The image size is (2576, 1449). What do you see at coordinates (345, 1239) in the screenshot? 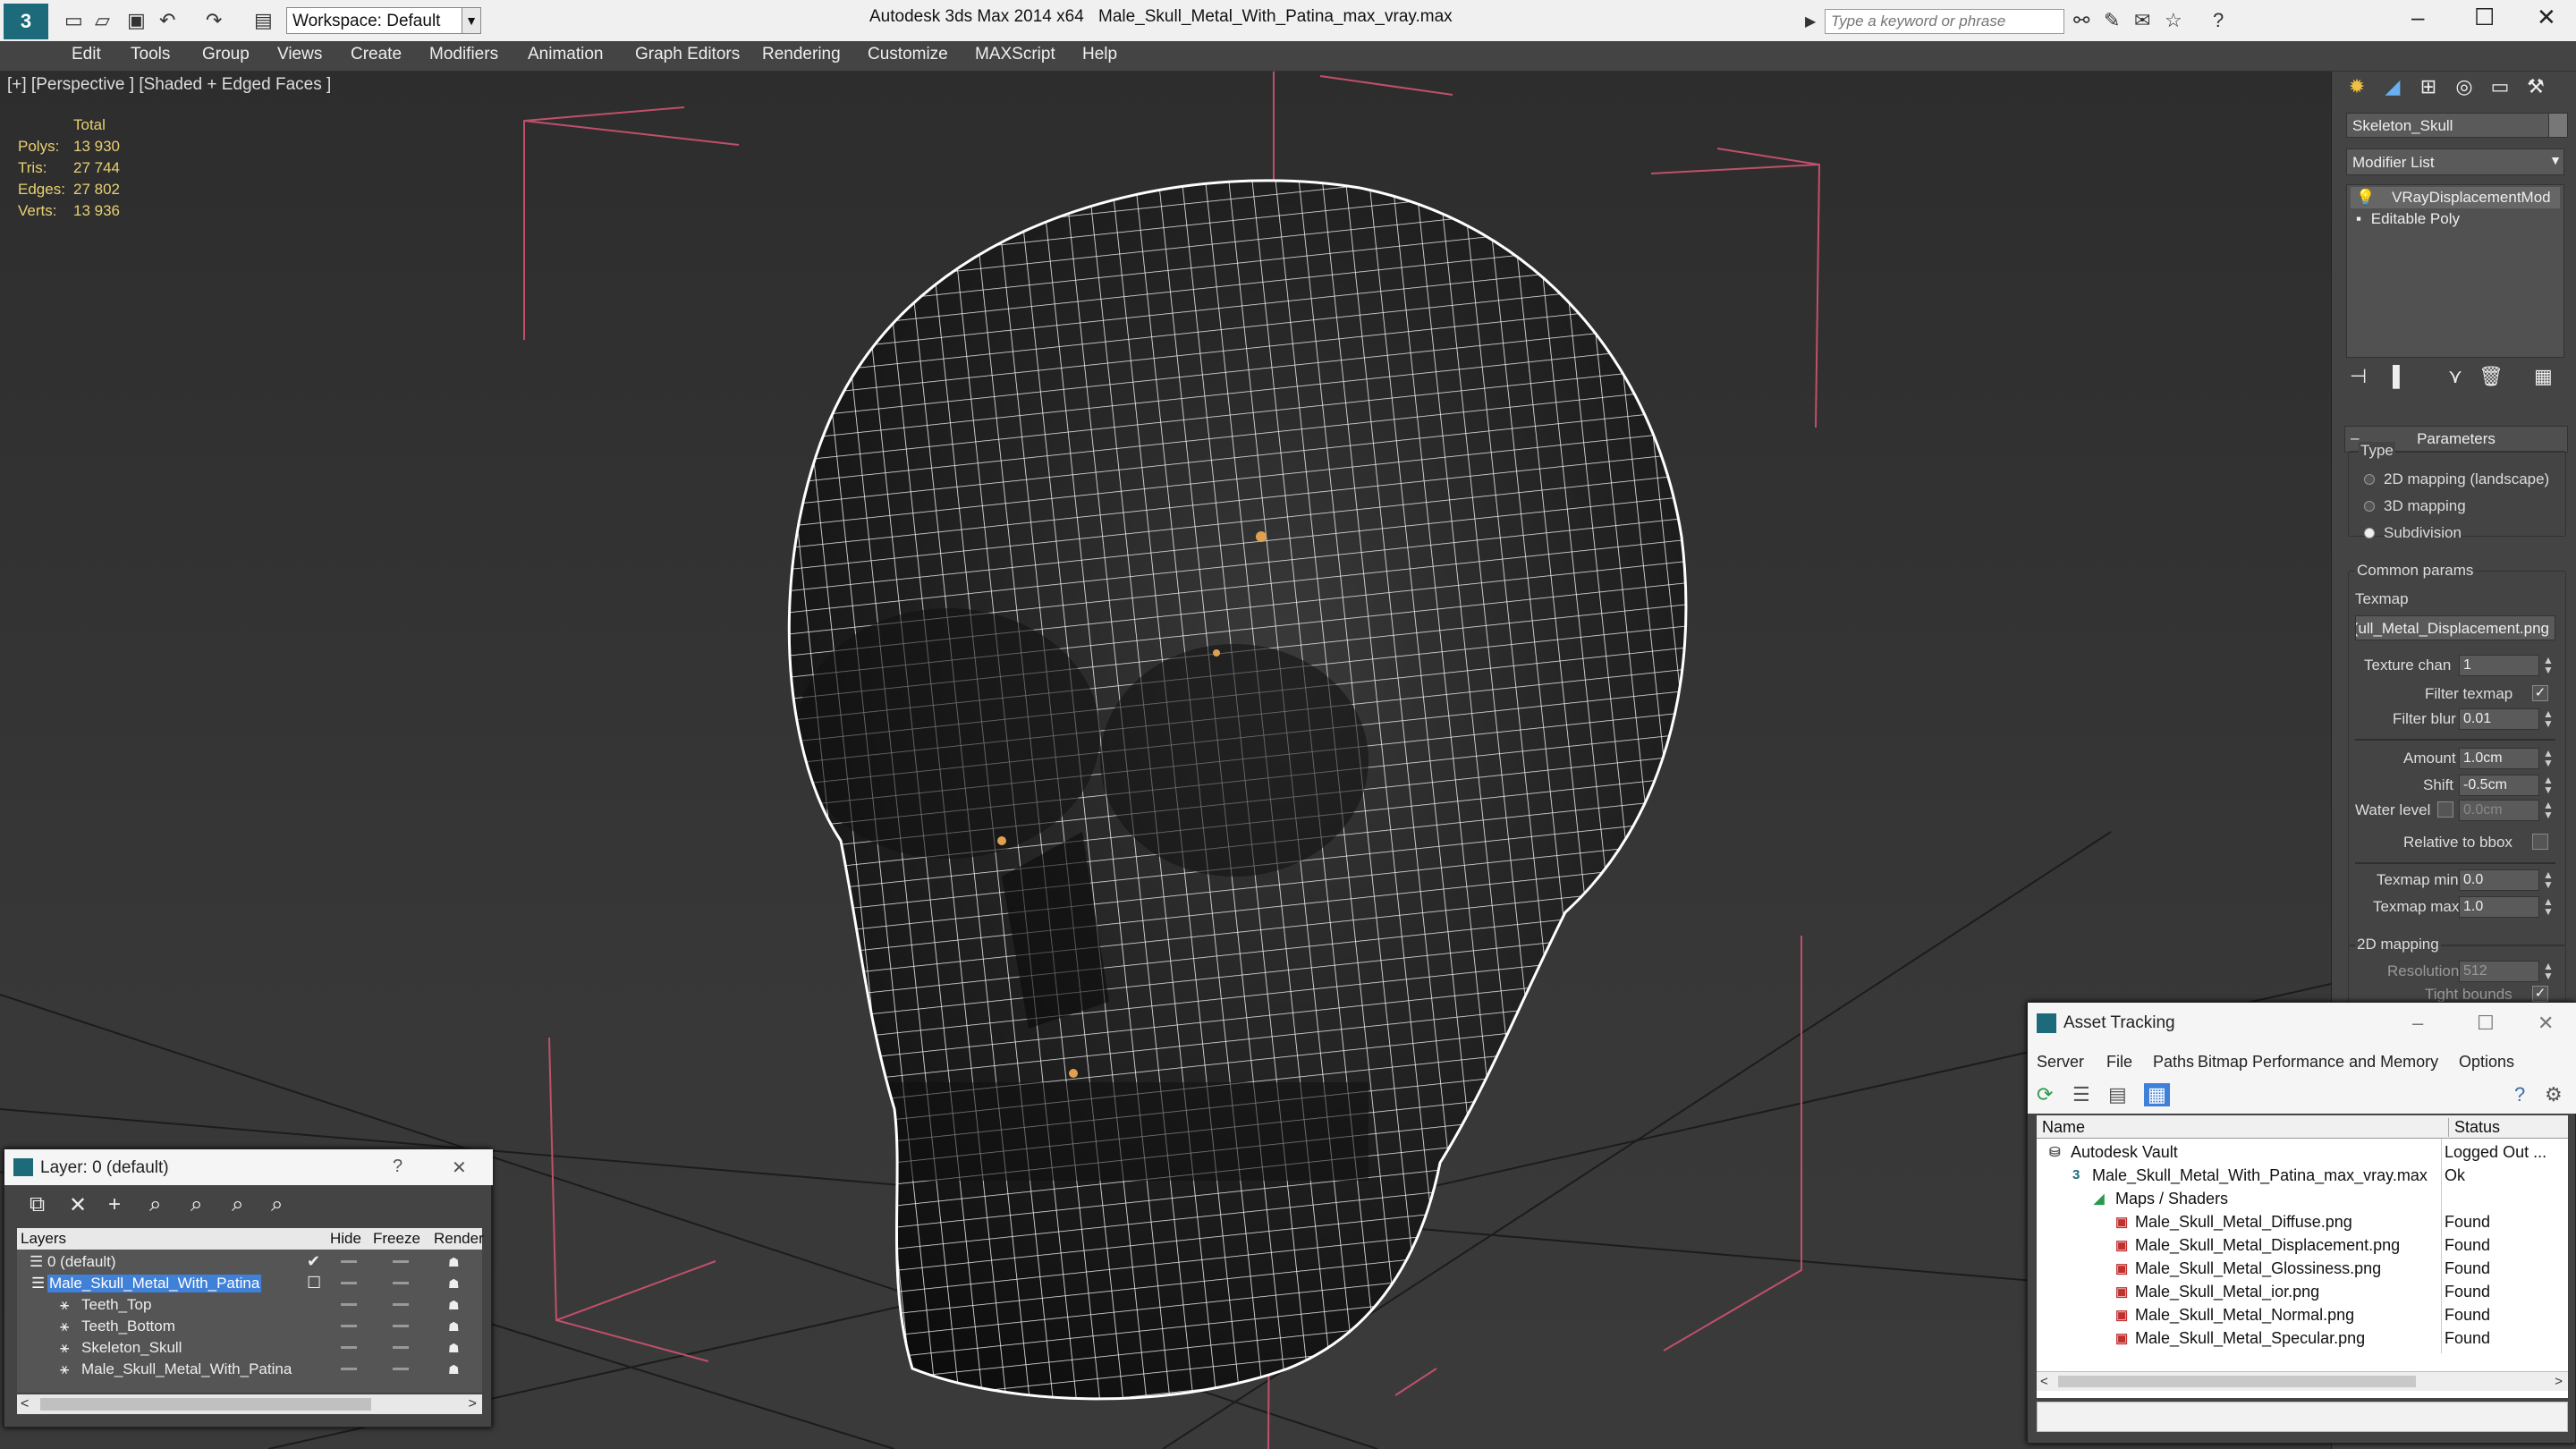
I see `column-header-hide: Hide` at bounding box center [345, 1239].